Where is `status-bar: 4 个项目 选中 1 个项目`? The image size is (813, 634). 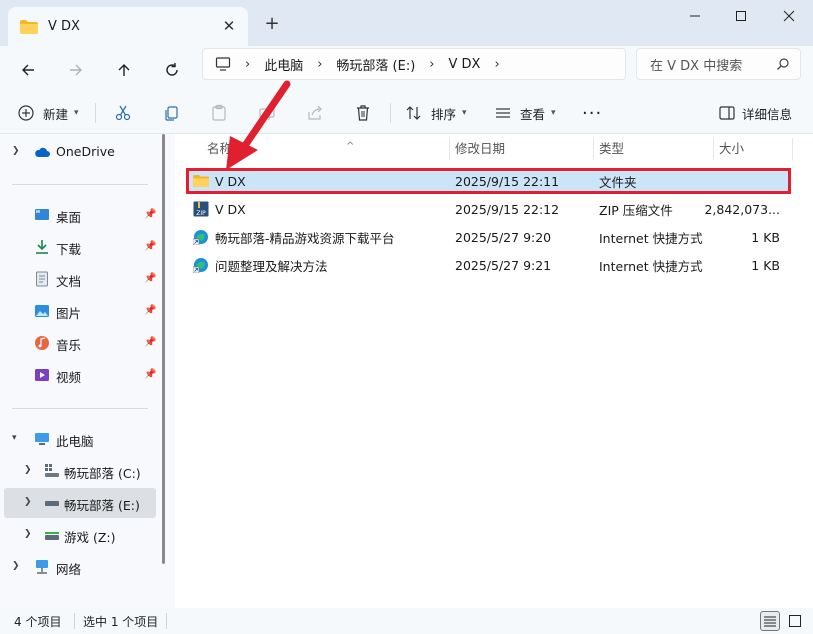 status-bar: 4 个项目 选中 1 个项目 is located at coordinates (406, 621).